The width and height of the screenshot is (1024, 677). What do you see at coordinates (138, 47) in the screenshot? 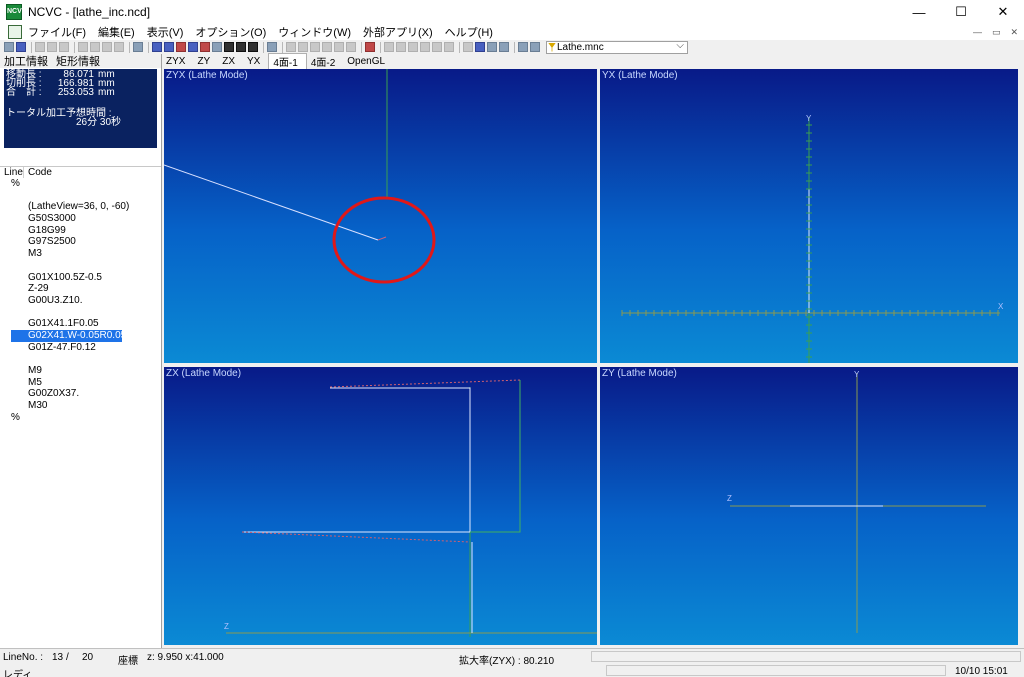
I see `pin-icon` at bounding box center [138, 47].